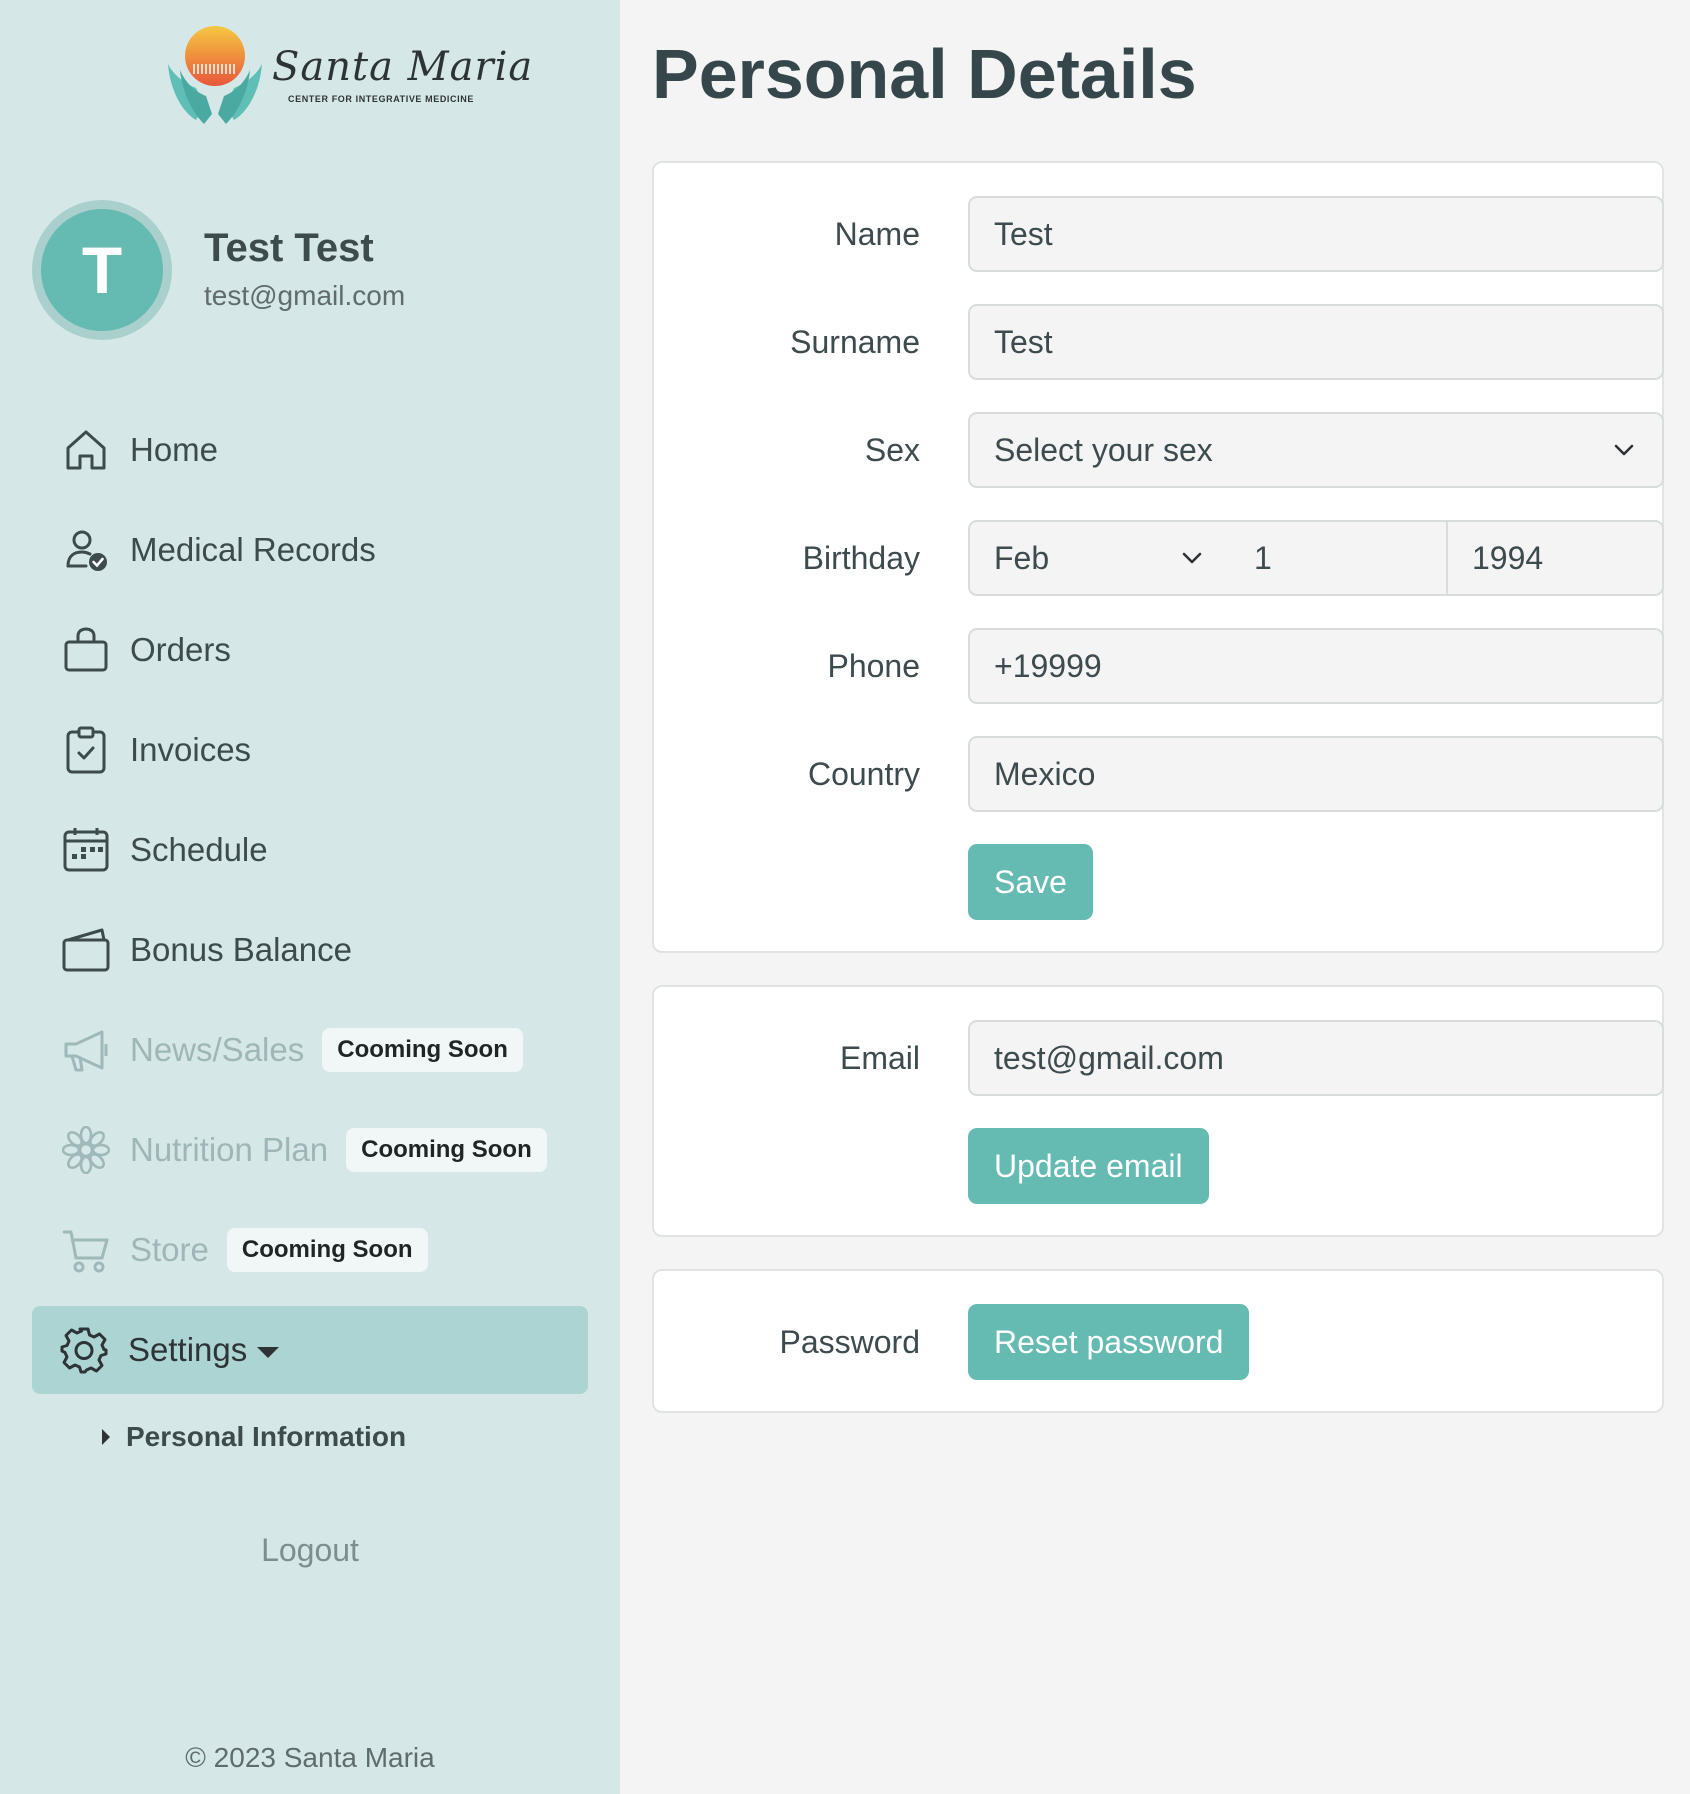 The width and height of the screenshot is (1690, 1794). Describe the element at coordinates (199, 849) in the screenshot. I see `sidebar-item-label: Schedule` at that location.